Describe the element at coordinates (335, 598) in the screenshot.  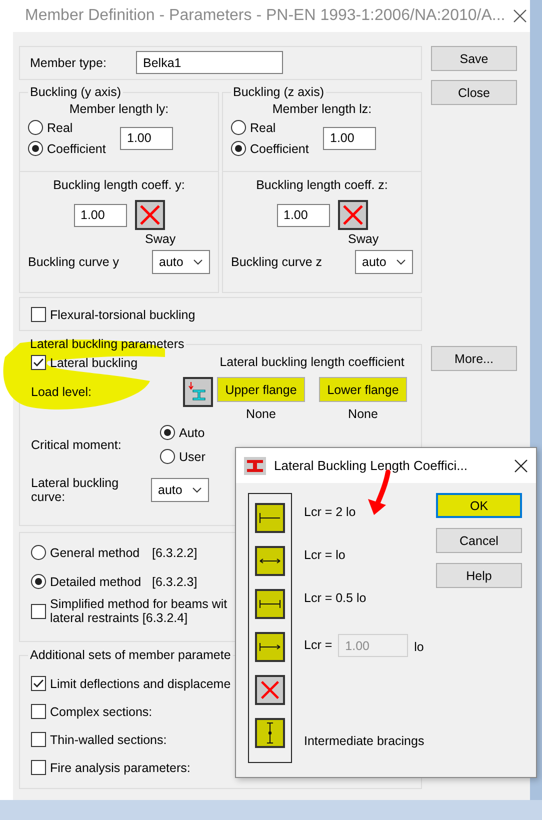
I see `option-label: Lcr = 0.5 lo` at that location.